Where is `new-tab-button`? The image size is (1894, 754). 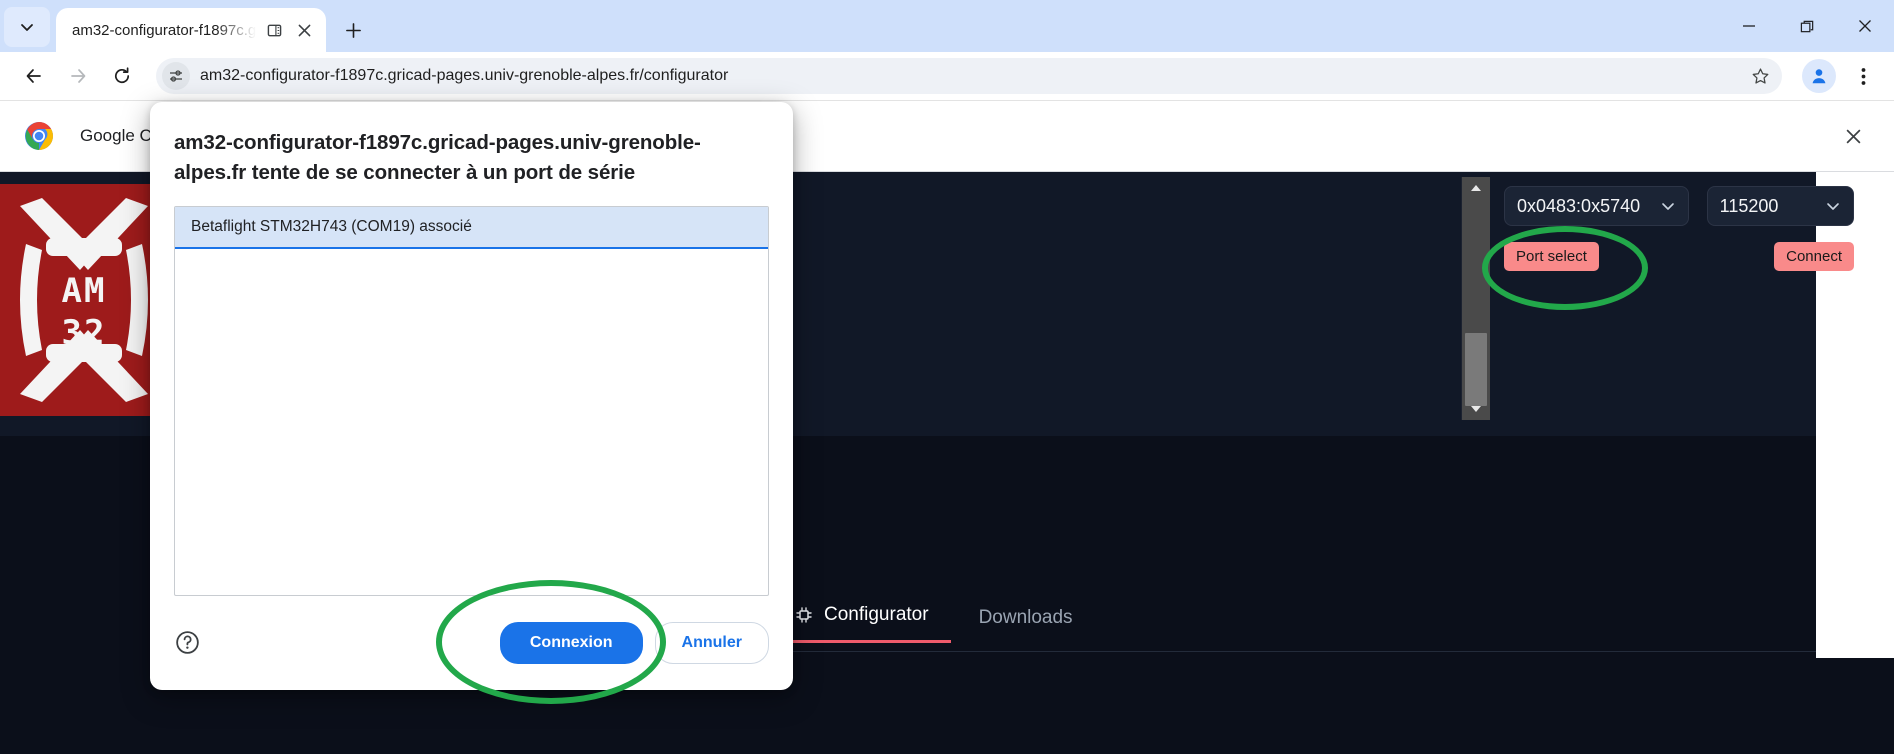 new-tab-button is located at coordinates (353, 30).